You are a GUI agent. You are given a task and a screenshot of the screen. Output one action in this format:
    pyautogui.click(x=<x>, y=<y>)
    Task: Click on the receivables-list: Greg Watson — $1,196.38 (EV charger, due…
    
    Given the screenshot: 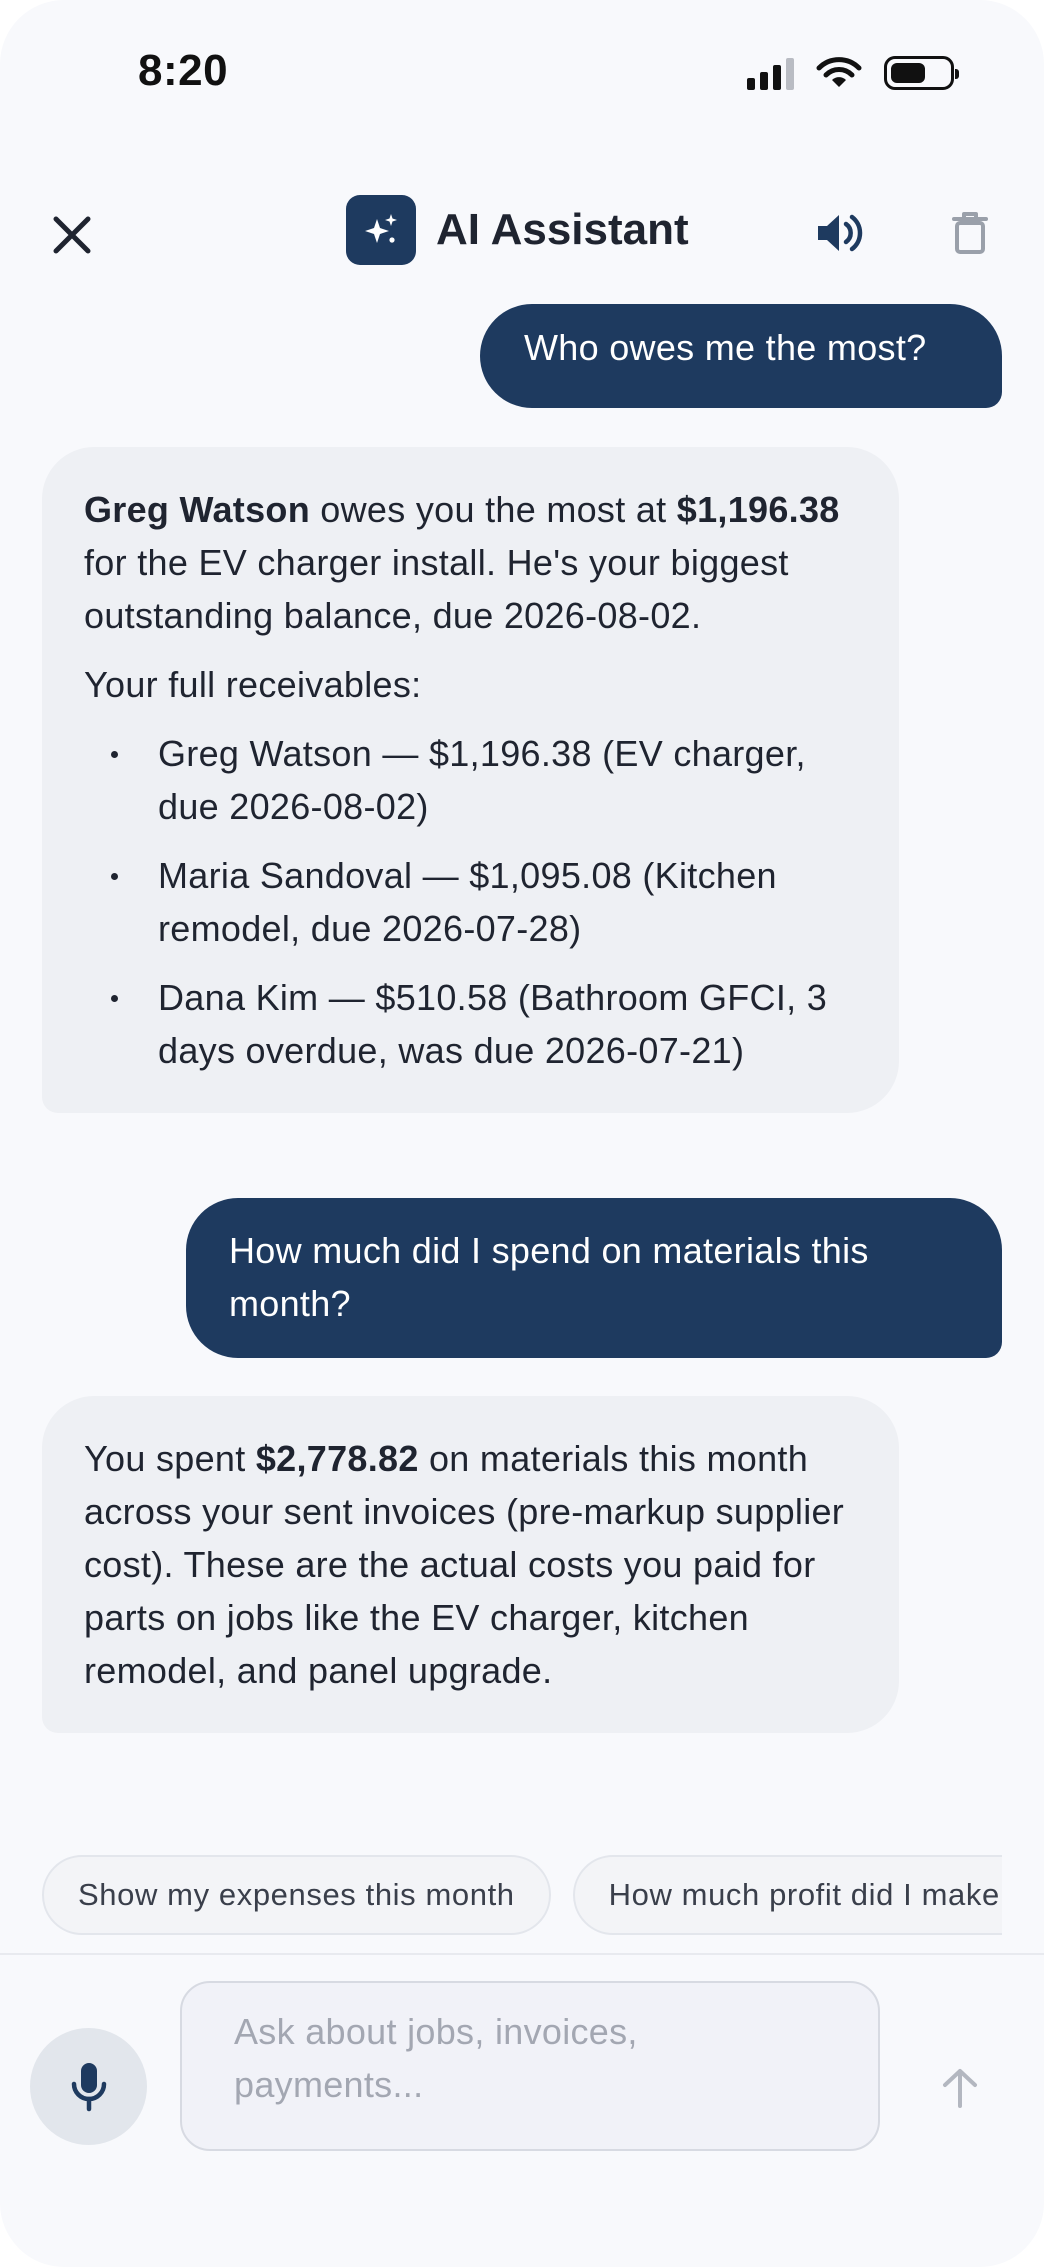 What is the action you would take?
    pyautogui.click(x=469, y=902)
    